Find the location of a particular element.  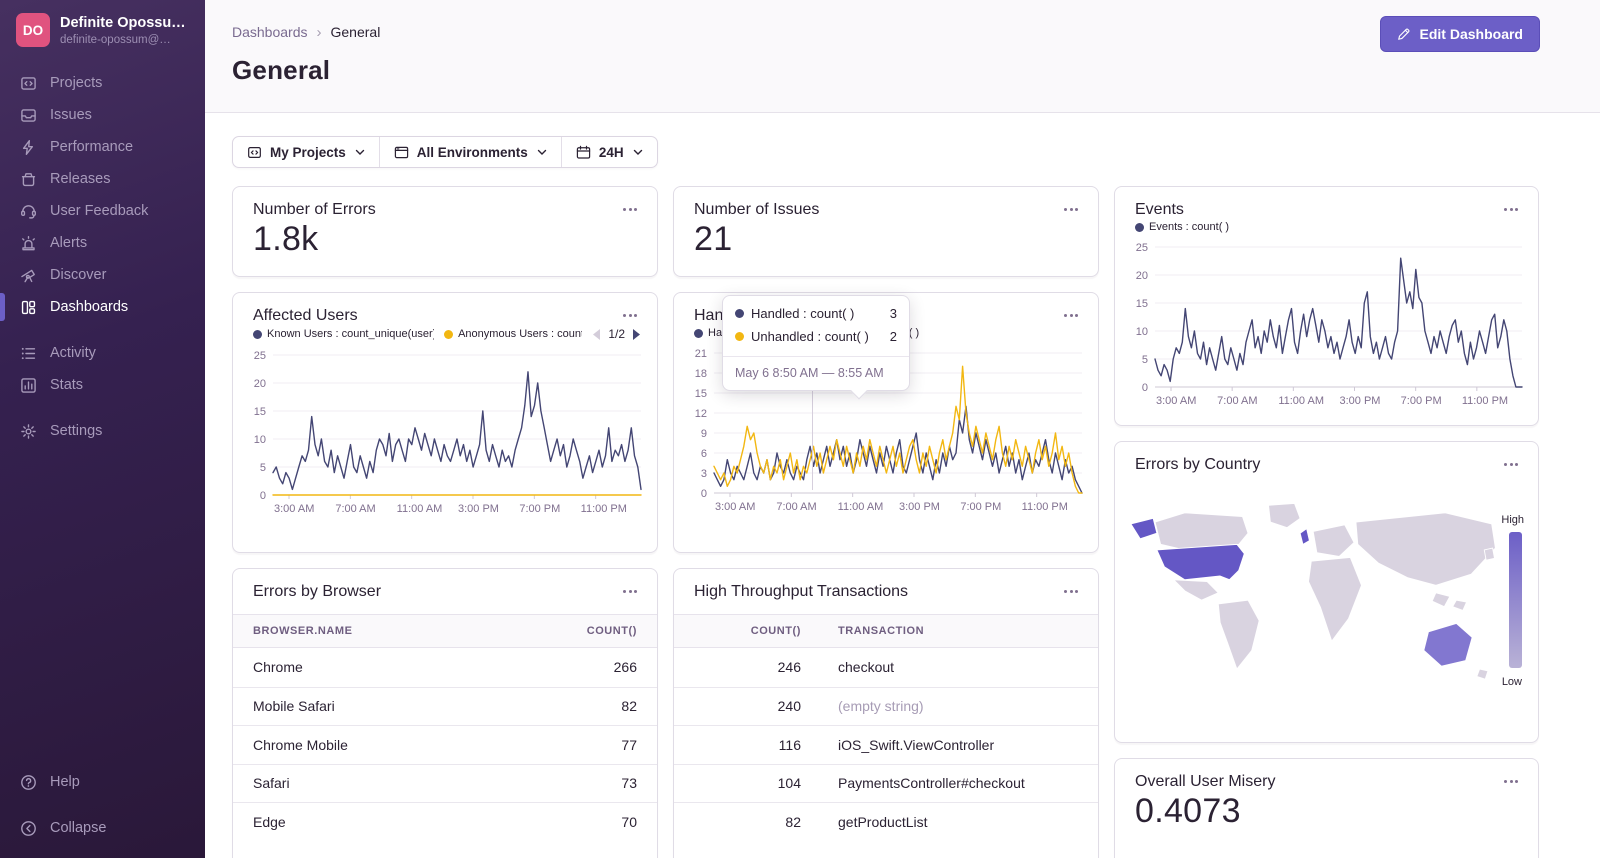

sidebar-item-user-feedback: User Feedback is located at coordinates (102, 211).